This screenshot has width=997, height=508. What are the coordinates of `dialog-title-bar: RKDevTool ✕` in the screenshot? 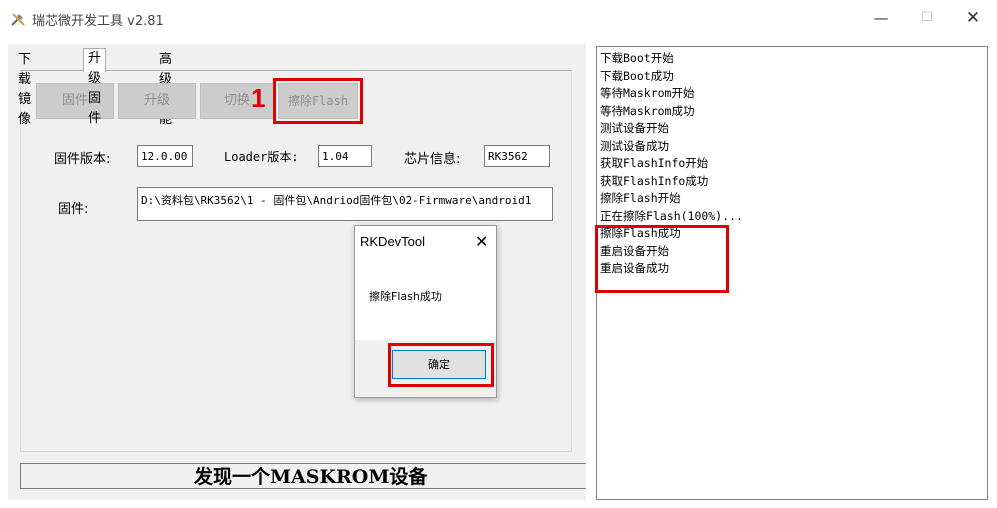 It's located at (425, 243).